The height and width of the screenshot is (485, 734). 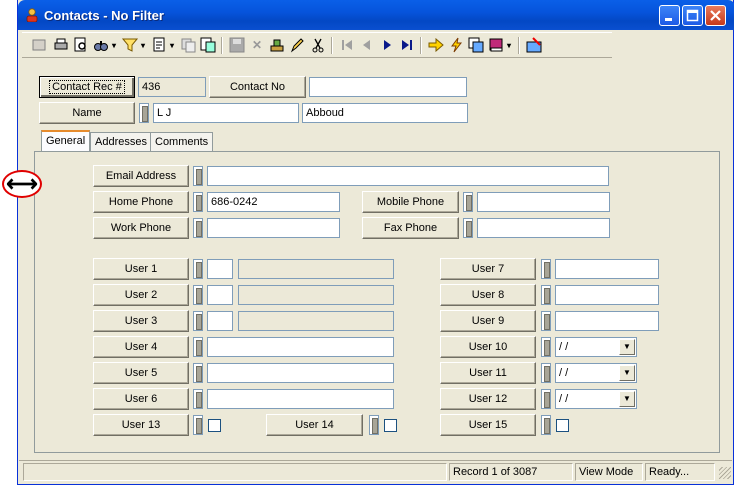 What do you see at coordinates (488, 295) in the screenshot?
I see `user-8-button: User 8` at bounding box center [488, 295].